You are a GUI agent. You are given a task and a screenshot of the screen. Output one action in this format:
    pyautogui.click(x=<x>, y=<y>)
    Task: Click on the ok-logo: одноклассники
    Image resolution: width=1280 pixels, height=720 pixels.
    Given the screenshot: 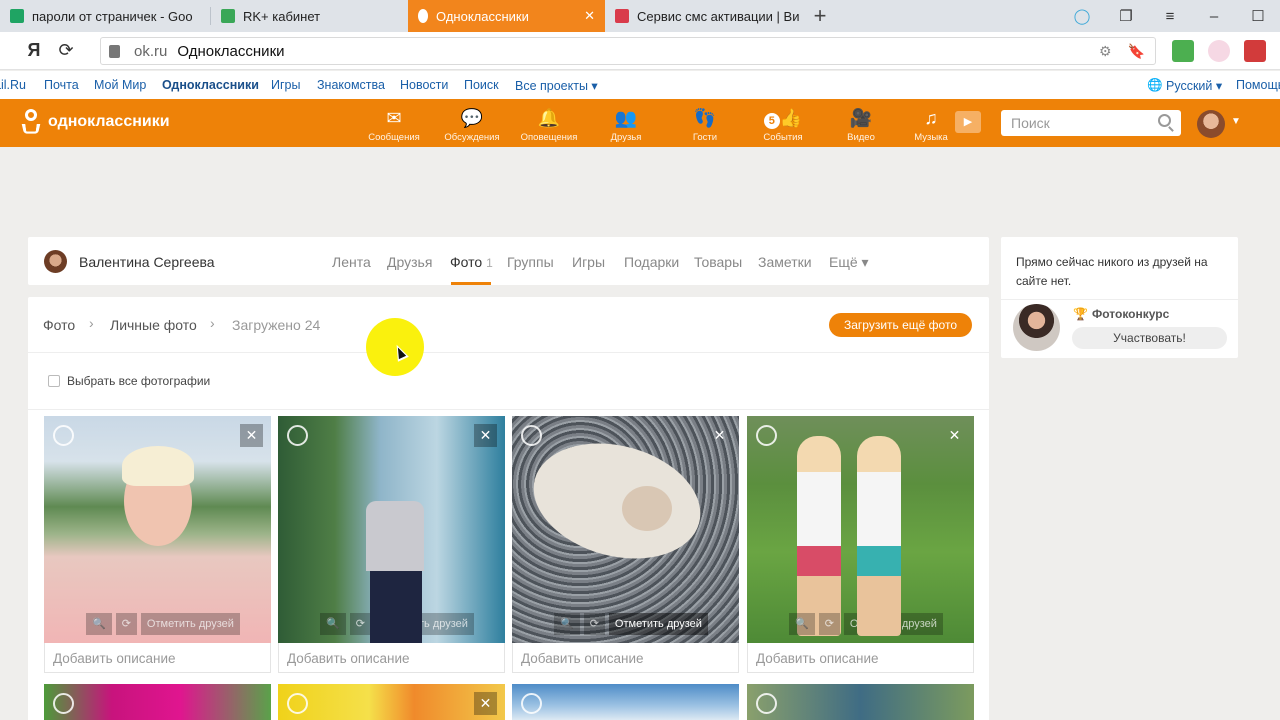 What is the action you would take?
    pyautogui.click(x=95, y=122)
    